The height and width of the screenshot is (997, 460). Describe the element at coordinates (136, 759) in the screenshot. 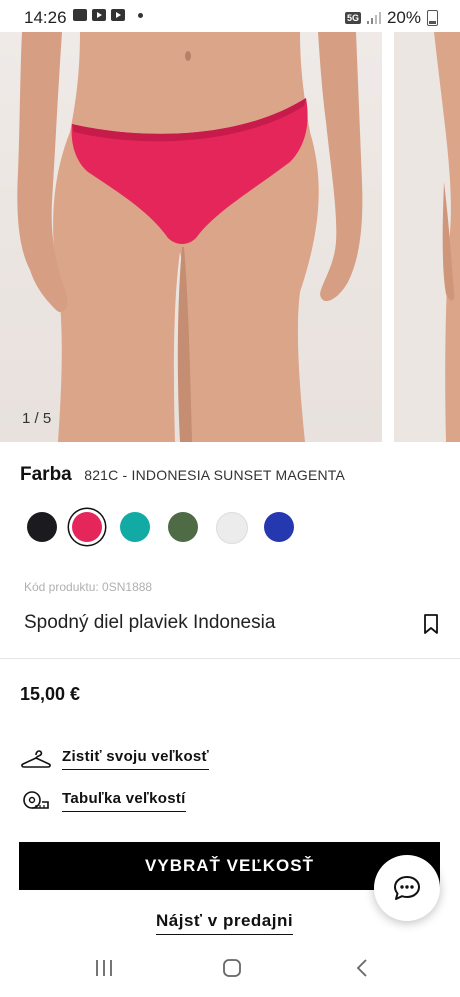

I see `find-size-label: Zistiť svoju veľkosť` at that location.